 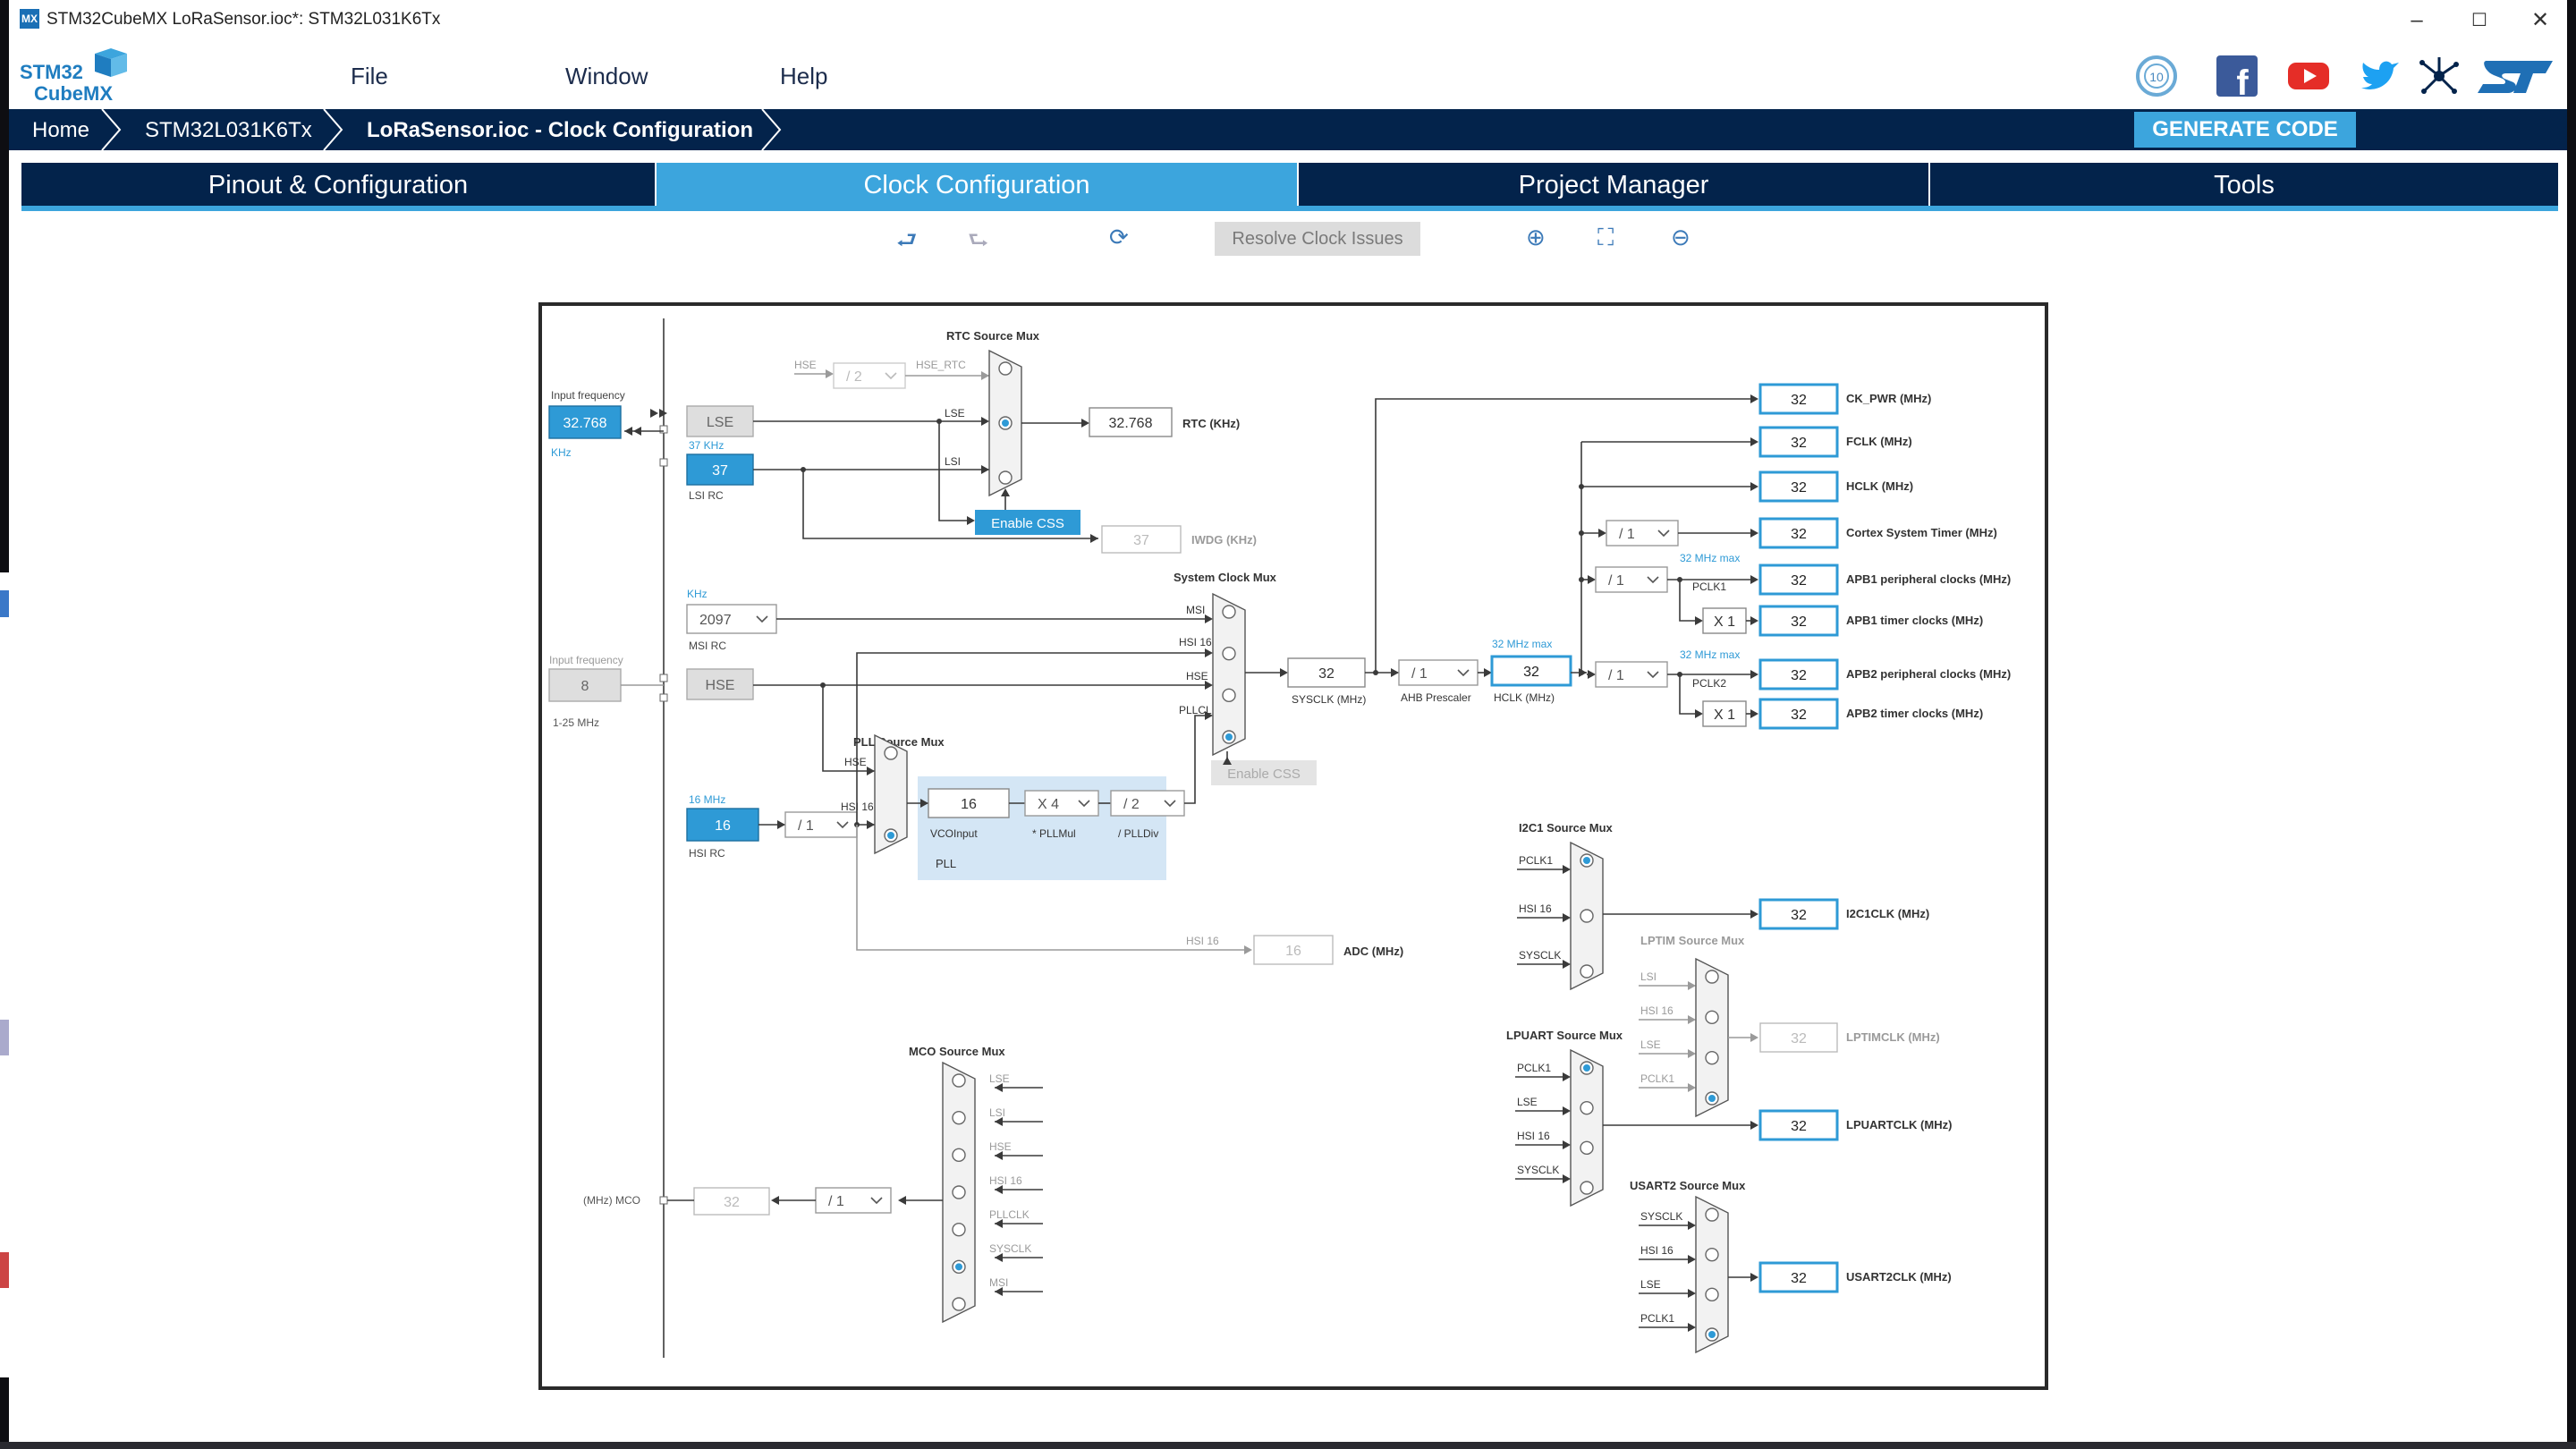 I want to click on mco-input-4: PLLCLK, so click(x=1009, y=1214).